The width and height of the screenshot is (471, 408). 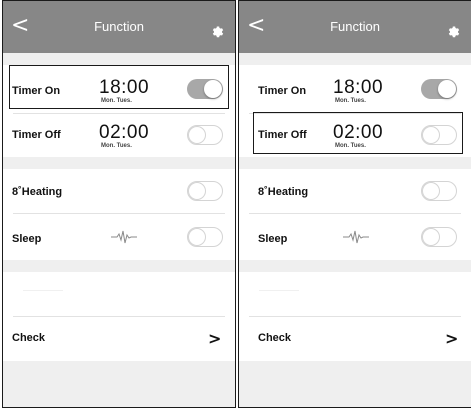 I want to click on timer-off-row: Timer Off 02:00 Mon. Tues., so click(x=119, y=135).